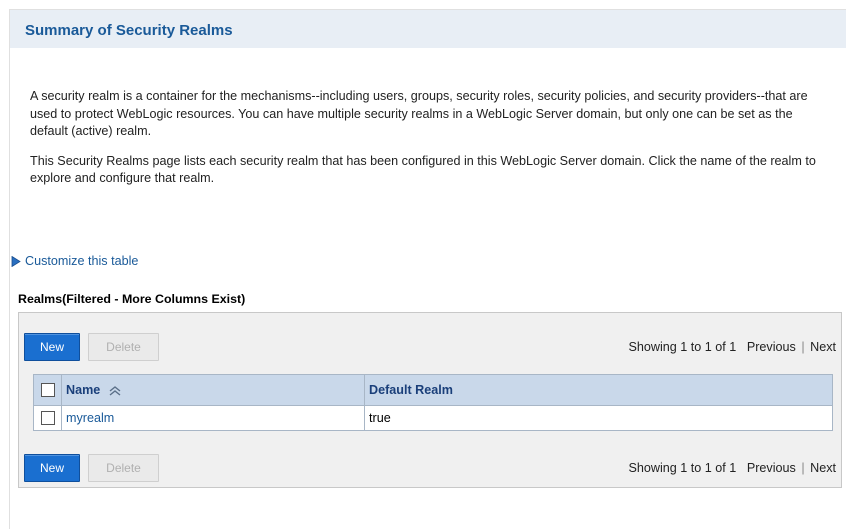 This screenshot has height=529, width=846. What do you see at coordinates (213, 390) in the screenshot?
I see `column-header-name: Name` at bounding box center [213, 390].